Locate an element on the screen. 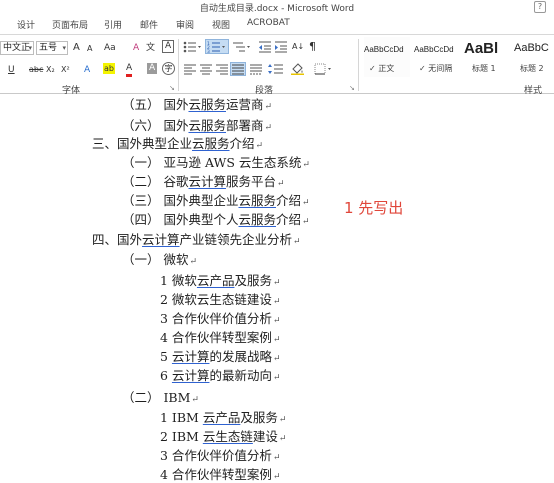  tab-acrobat: ACROBAT is located at coordinates (268, 23).